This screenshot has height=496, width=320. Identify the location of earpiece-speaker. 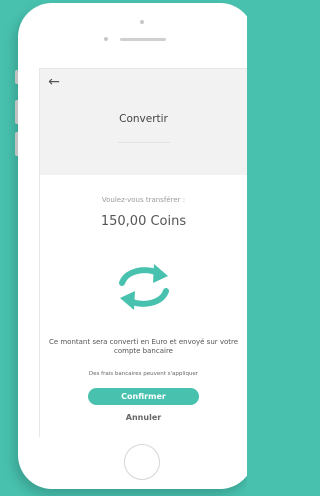
(143, 39).